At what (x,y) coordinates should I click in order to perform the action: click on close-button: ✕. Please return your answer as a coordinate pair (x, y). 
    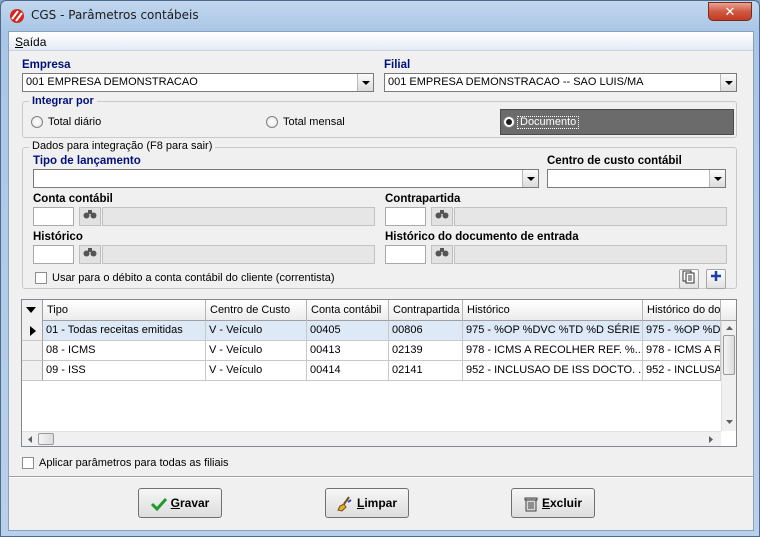
    Looking at the image, I should click on (730, 11).